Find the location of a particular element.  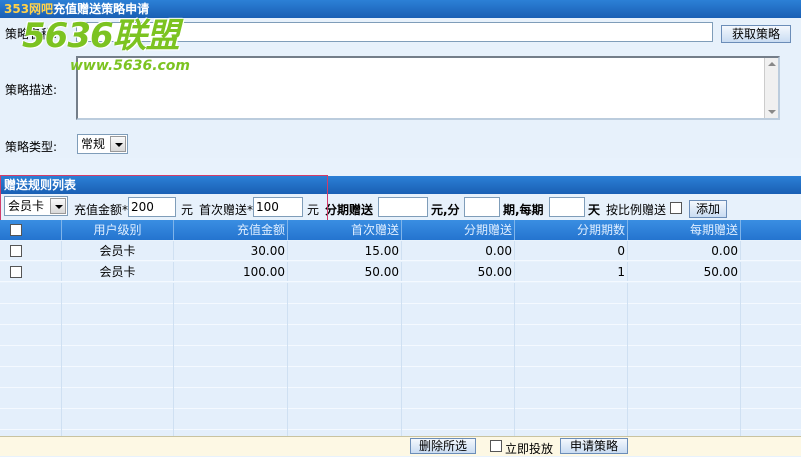

ratio-gift-label: 按比例赠送 is located at coordinates (636, 210).